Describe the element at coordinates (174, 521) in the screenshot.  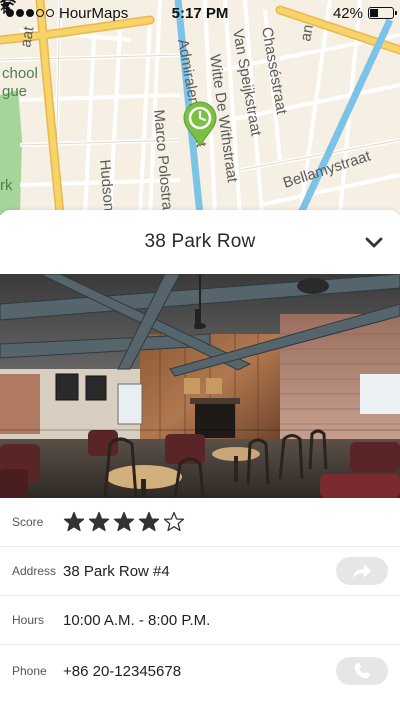
I see `star-empty-icon` at that location.